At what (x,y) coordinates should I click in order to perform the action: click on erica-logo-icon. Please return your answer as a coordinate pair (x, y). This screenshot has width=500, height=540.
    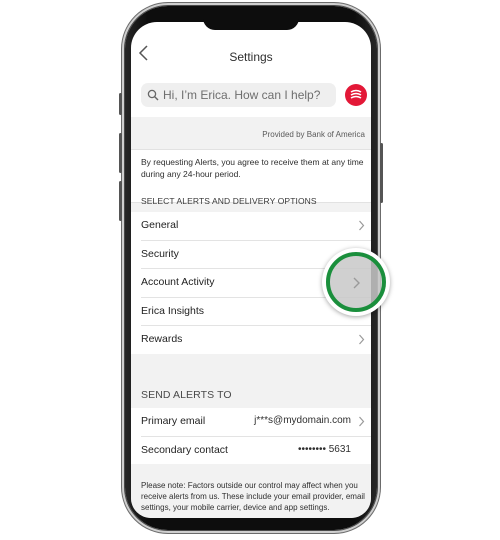
    Looking at the image, I should click on (356, 95).